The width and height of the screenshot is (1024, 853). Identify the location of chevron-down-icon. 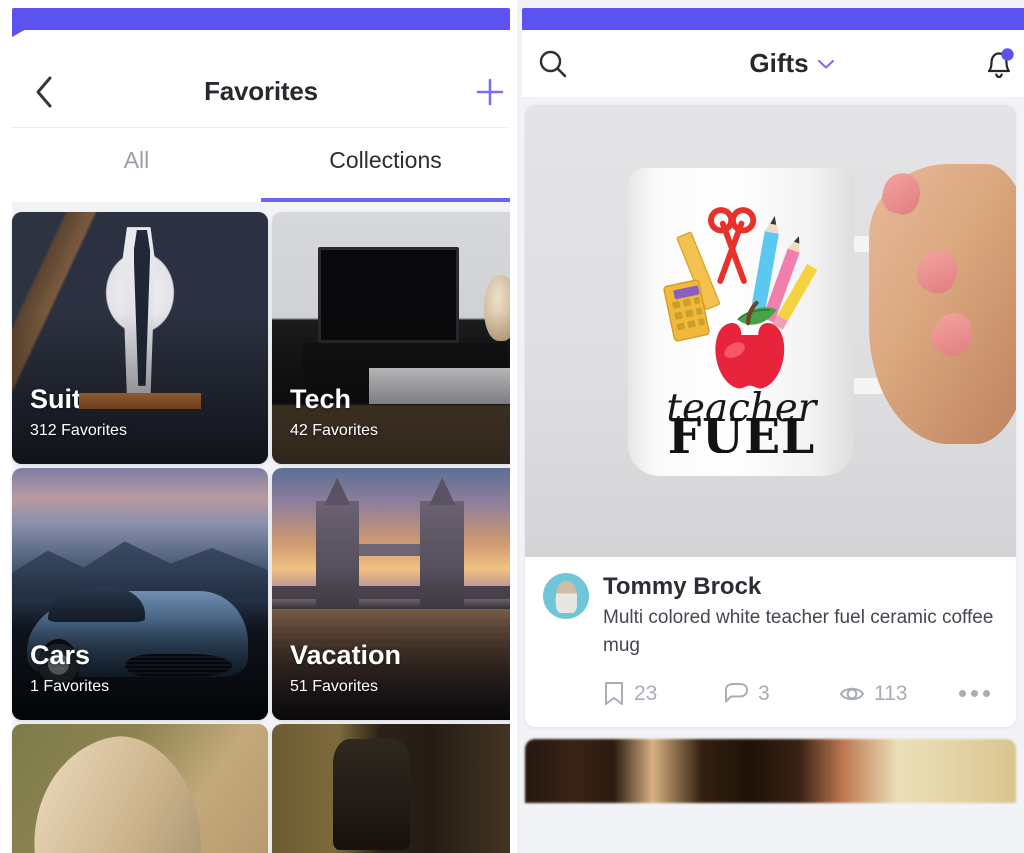
(825, 64).